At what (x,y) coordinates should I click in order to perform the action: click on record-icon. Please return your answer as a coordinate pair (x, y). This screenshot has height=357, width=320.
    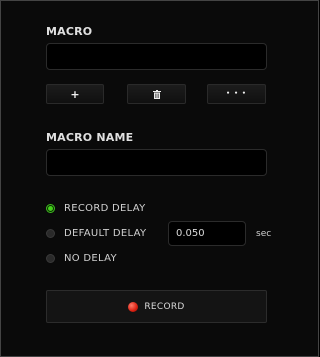
    Looking at the image, I should click on (133, 306).